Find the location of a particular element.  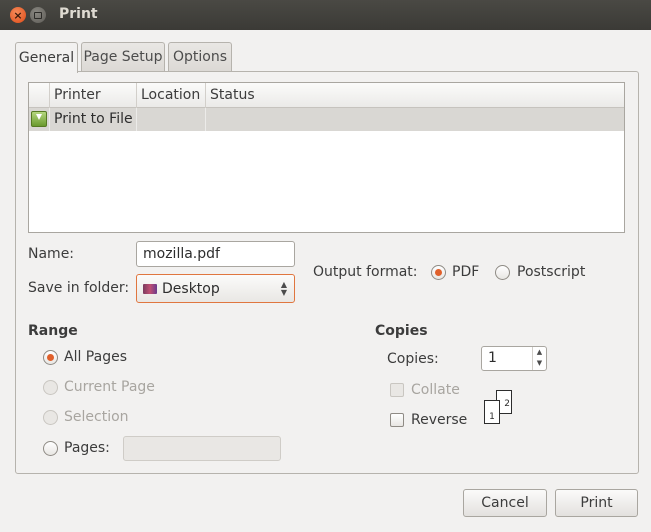

restore-icon is located at coordinates (38, 15).